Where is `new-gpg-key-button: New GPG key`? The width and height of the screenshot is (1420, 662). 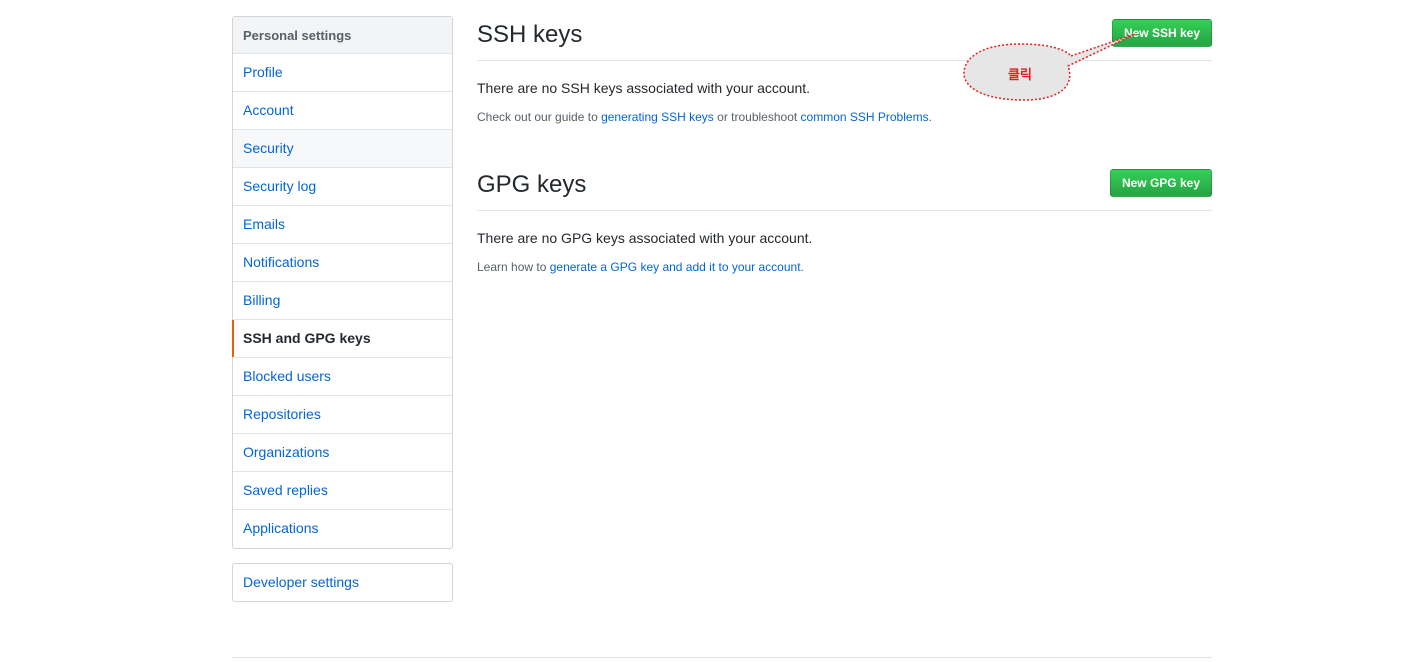
new-gpg-key-button: New GPG key is located at coordinates (1160, 183).